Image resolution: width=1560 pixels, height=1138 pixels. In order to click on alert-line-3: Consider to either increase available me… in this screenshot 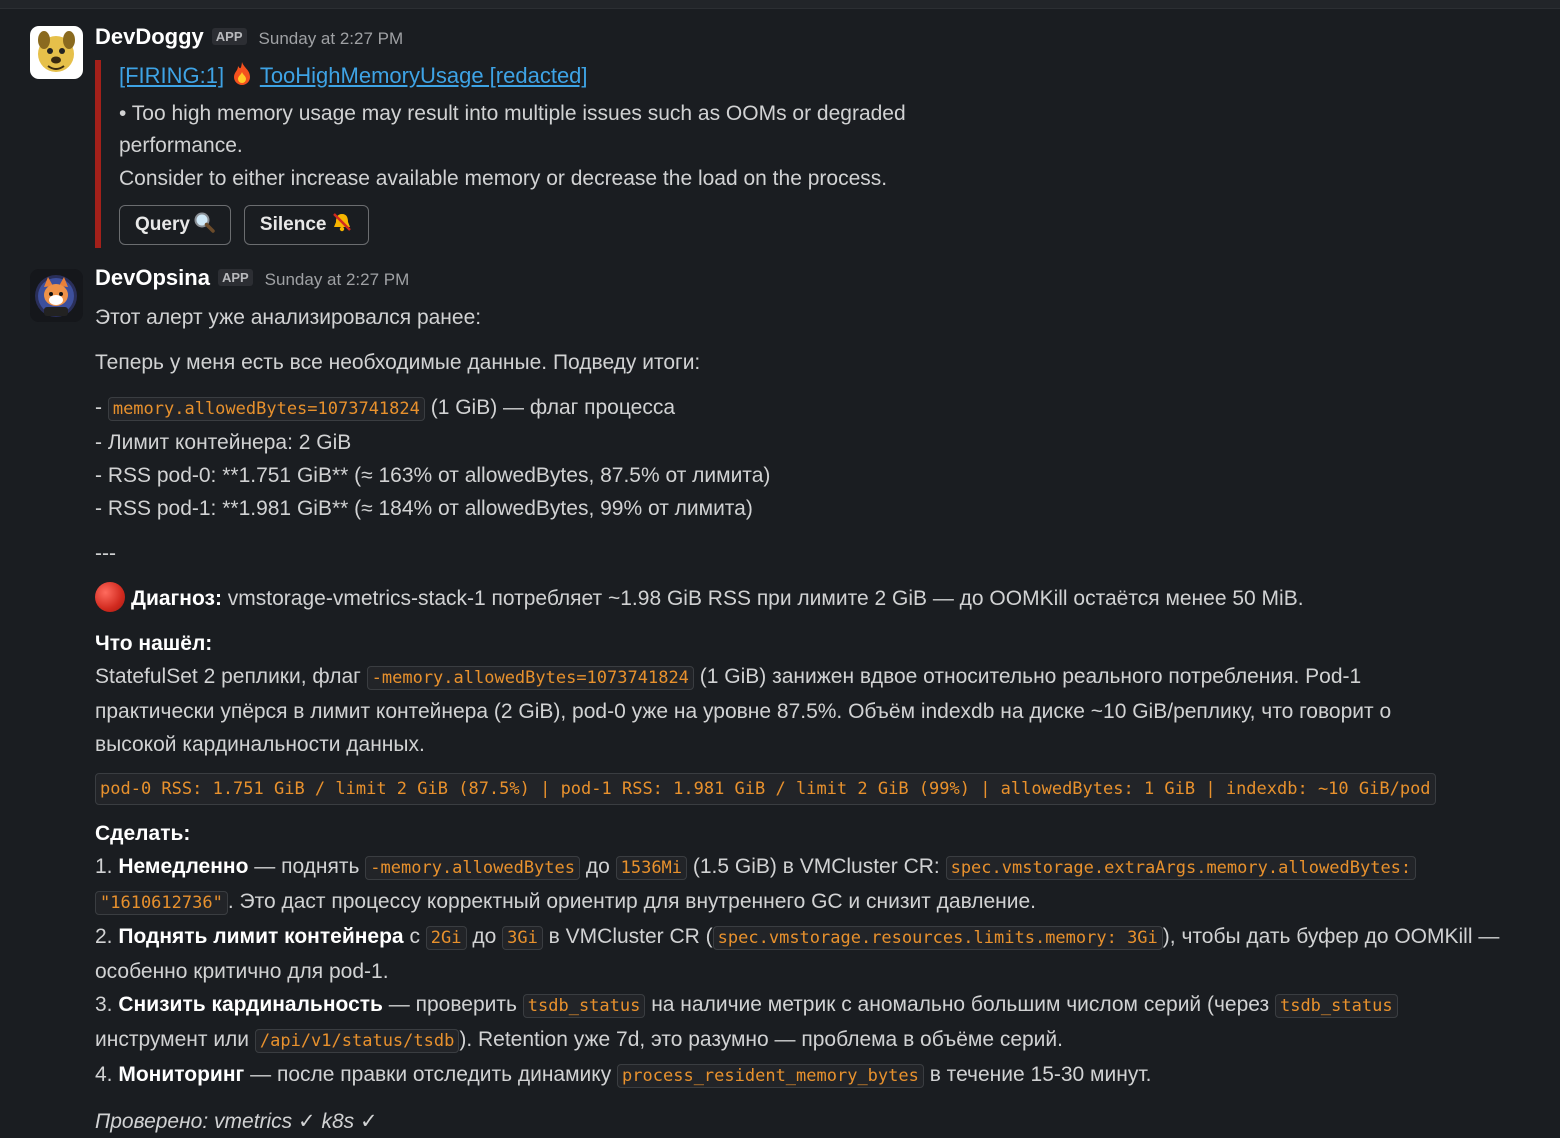, I will do `click(503, 178)`.